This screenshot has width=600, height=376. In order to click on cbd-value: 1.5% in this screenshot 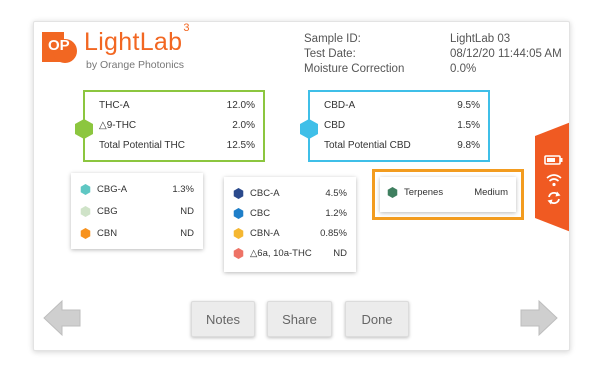, I will do `click(468, 125)`.